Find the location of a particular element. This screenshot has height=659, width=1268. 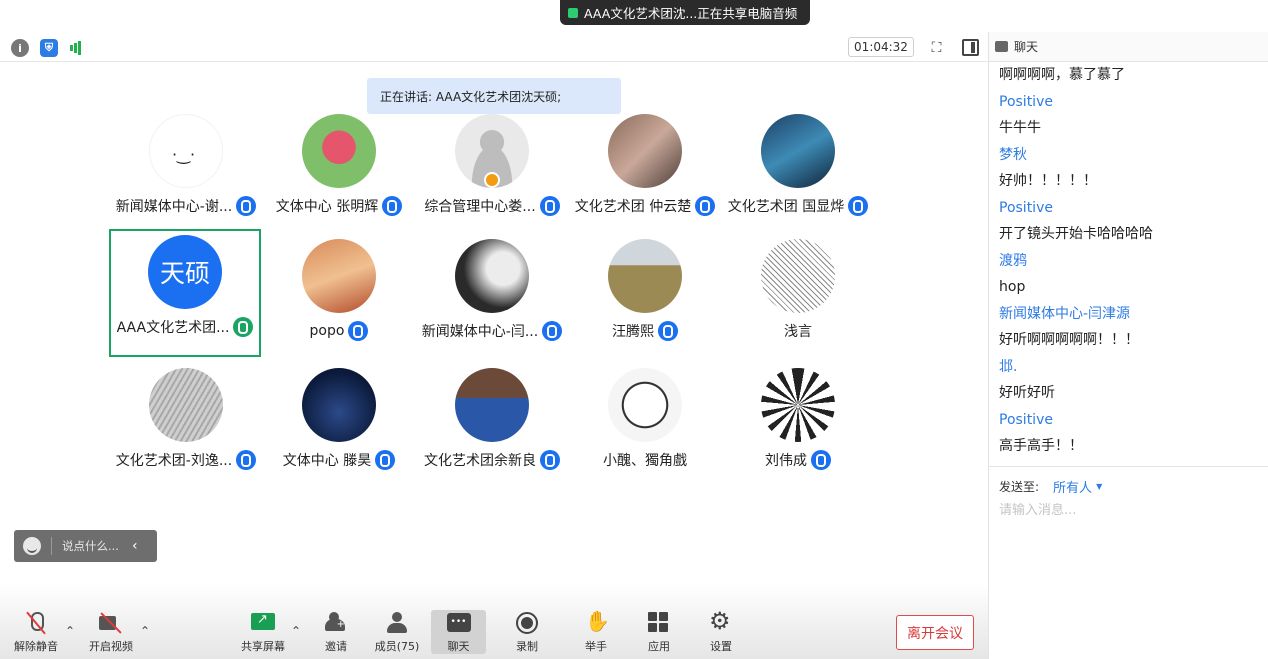

chat-sender-name: 梦秋 is located at coordinates (1128, 155).